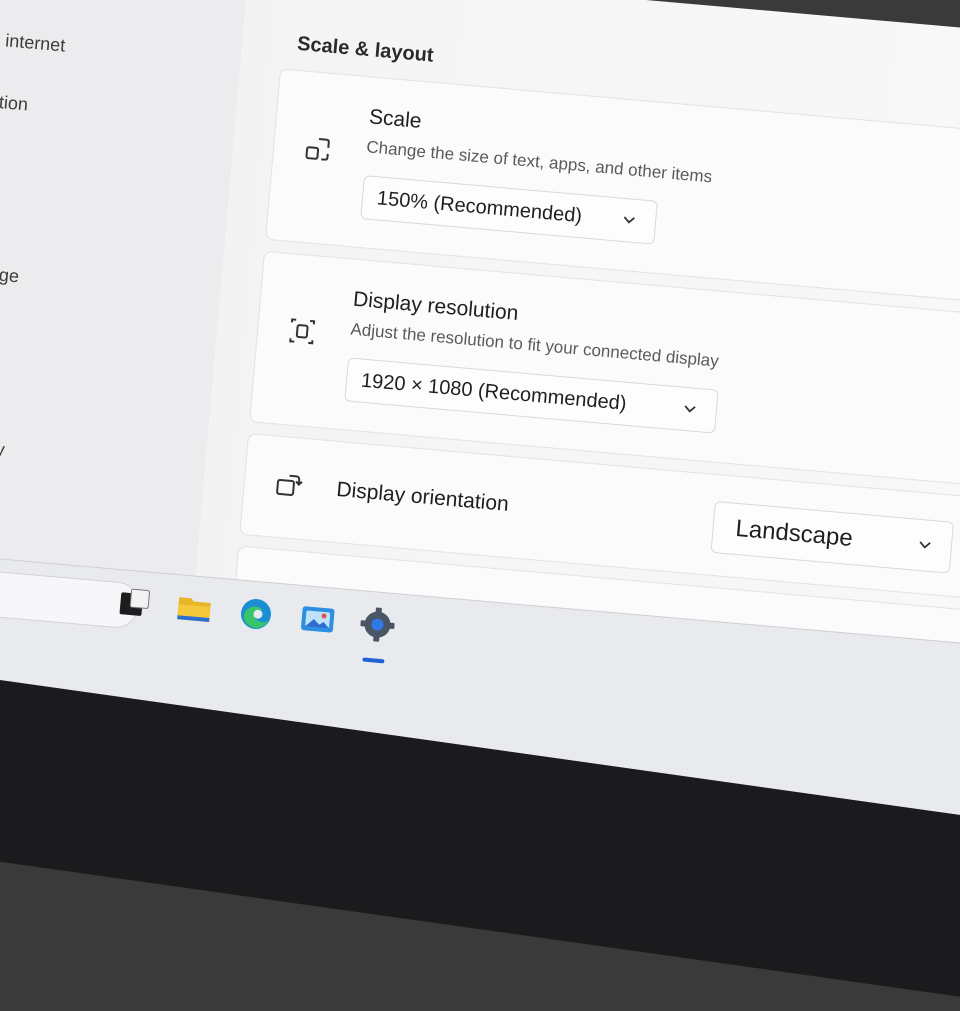 This screenshot has width=960, height=1011. Describe the element at coordinates (365, 49) in the screenshot. I see `section-title: Scale & layout` at that location.